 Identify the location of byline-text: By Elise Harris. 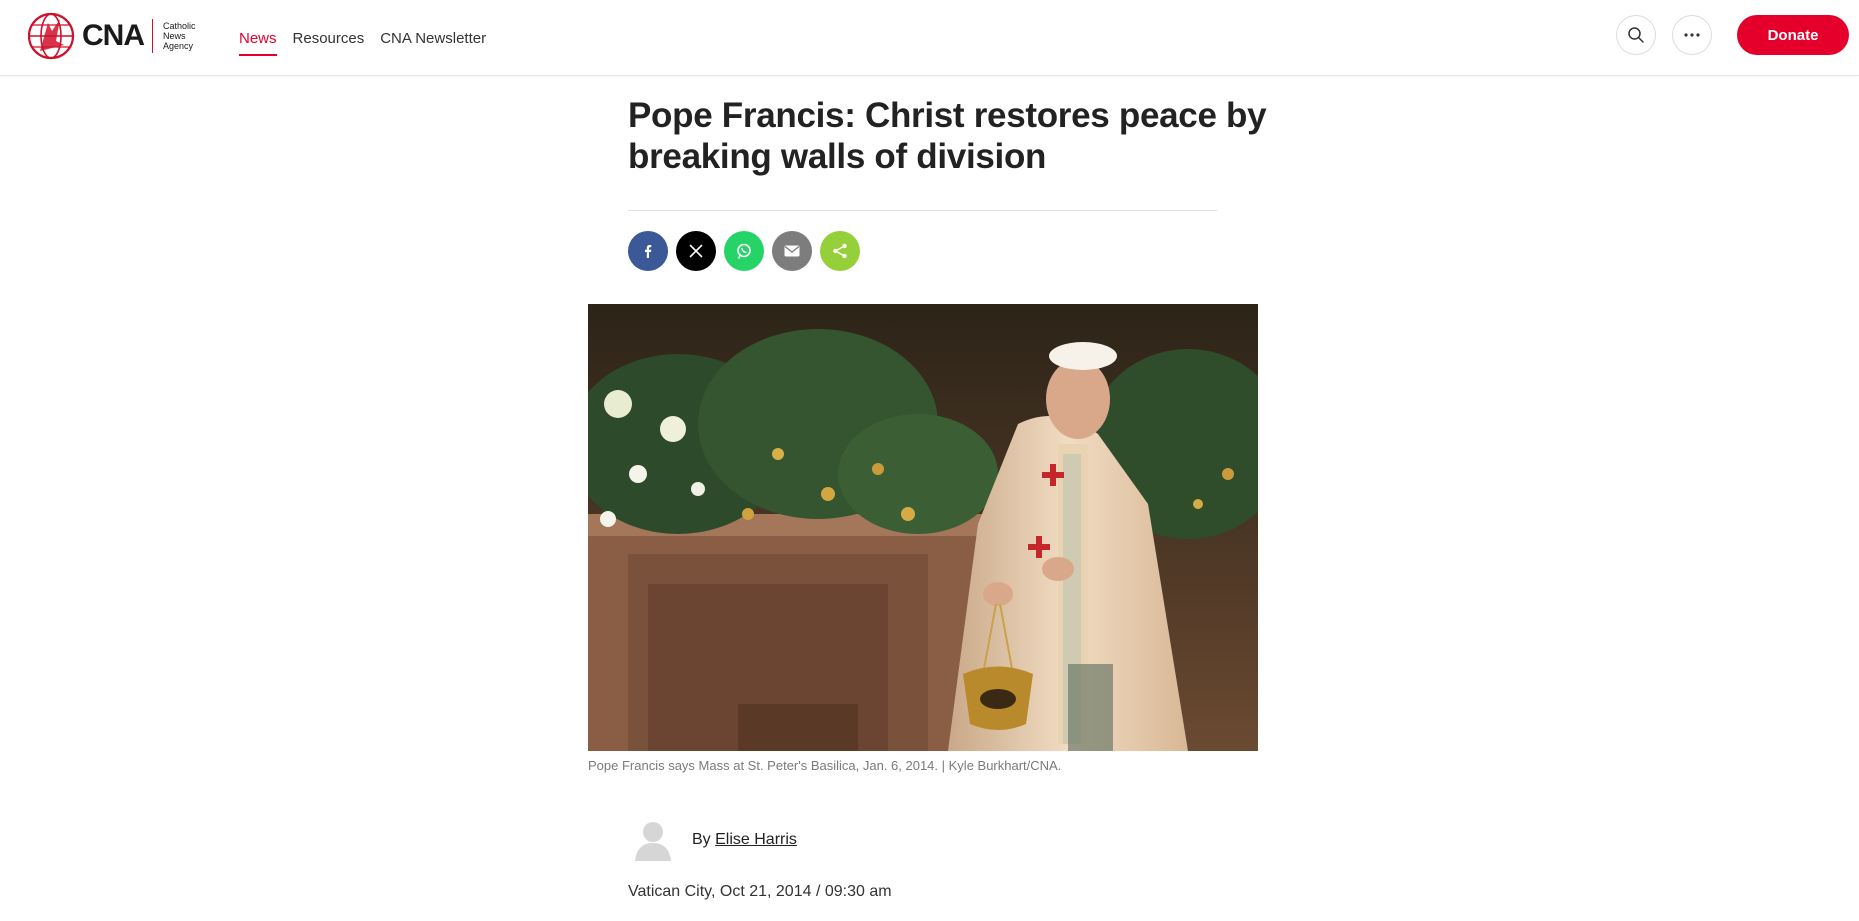
(744, 840).